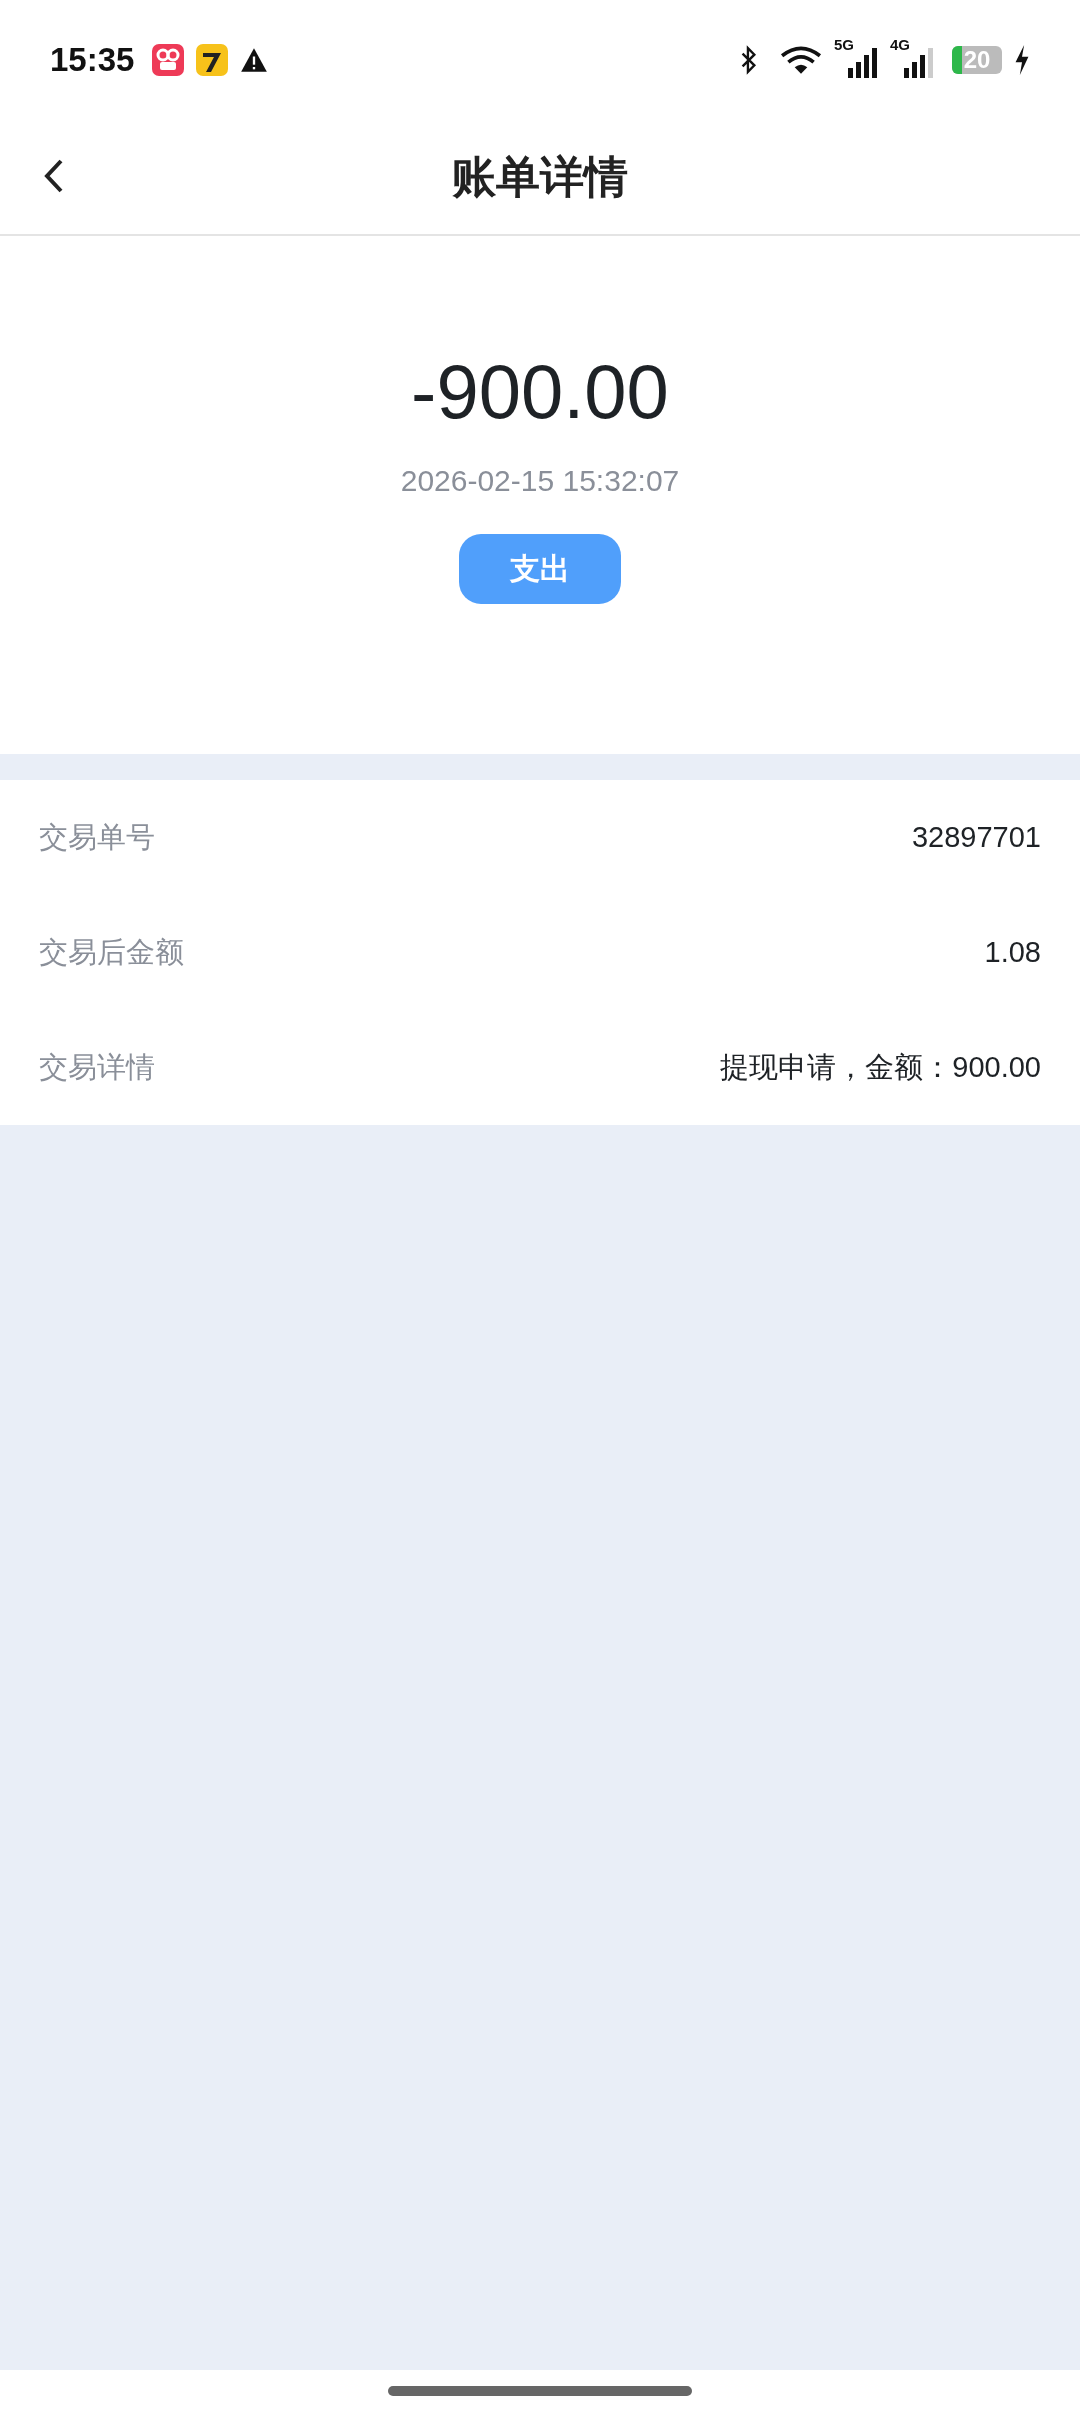 This screenshot has width=1080, height=2412. What do you see at coordinates (92, 60) in the screenshot?
I see `status-time: 15:35` at bounding box center [92, 60].